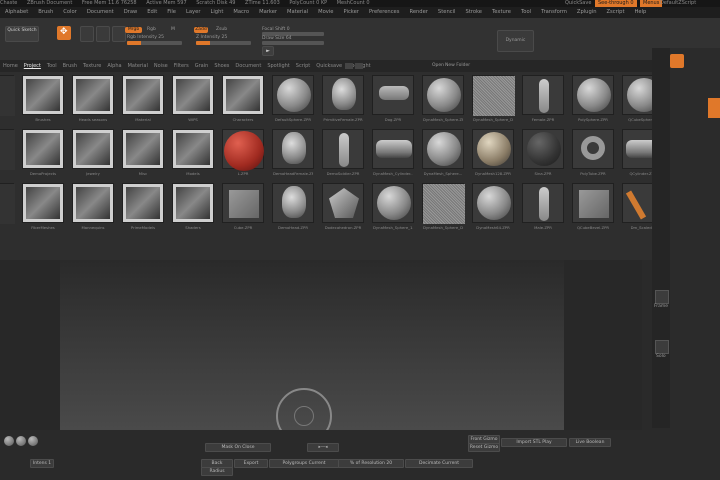 This screenshot has width=720, height=480. I want to click on lightbox-tab-spotlight: Spotlight, so click(278, 66).